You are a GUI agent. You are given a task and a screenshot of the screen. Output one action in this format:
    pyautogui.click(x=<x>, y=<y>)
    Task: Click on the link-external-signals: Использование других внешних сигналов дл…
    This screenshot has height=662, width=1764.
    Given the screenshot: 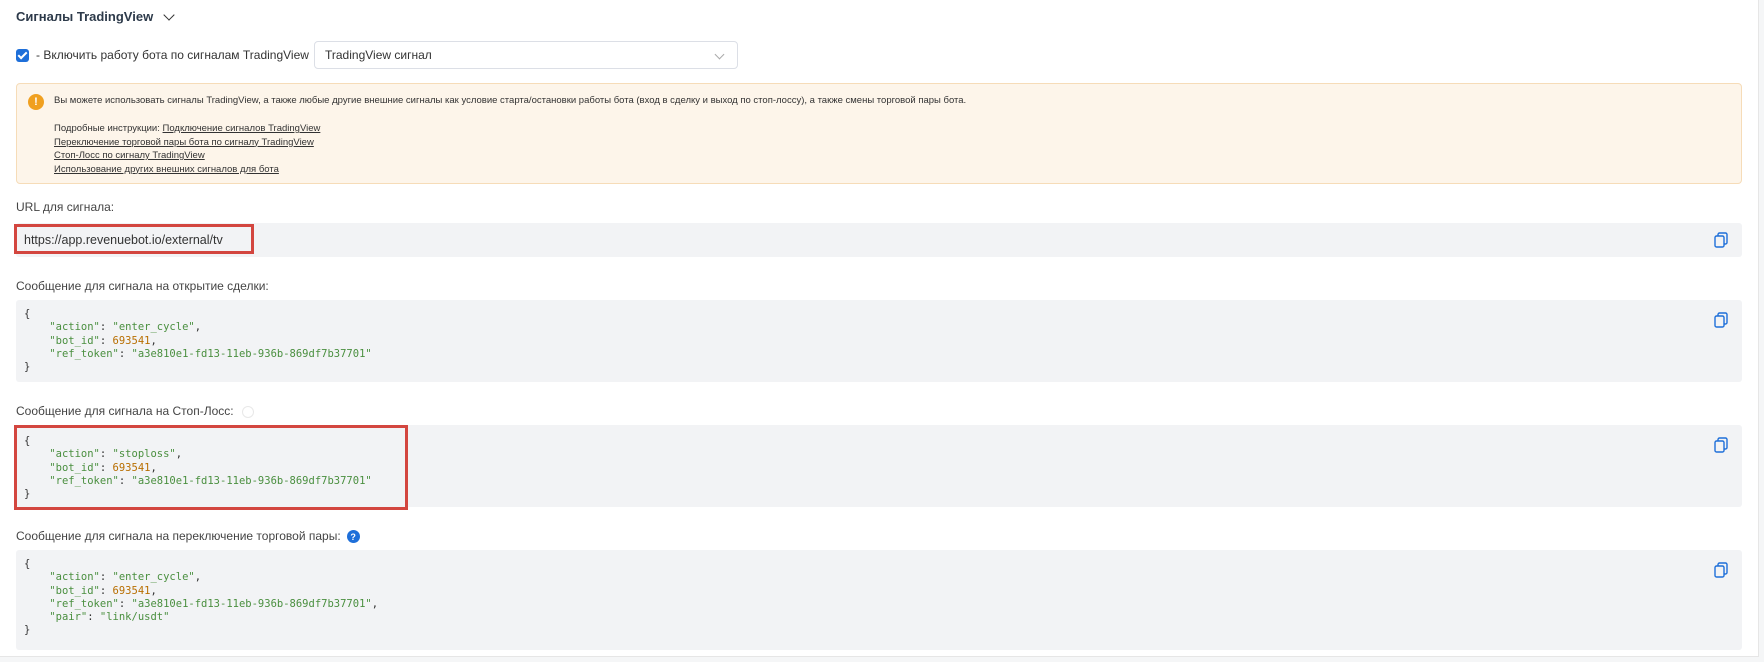 What is the action you would take?
    pyautogui.click(x=166, y=169)
    